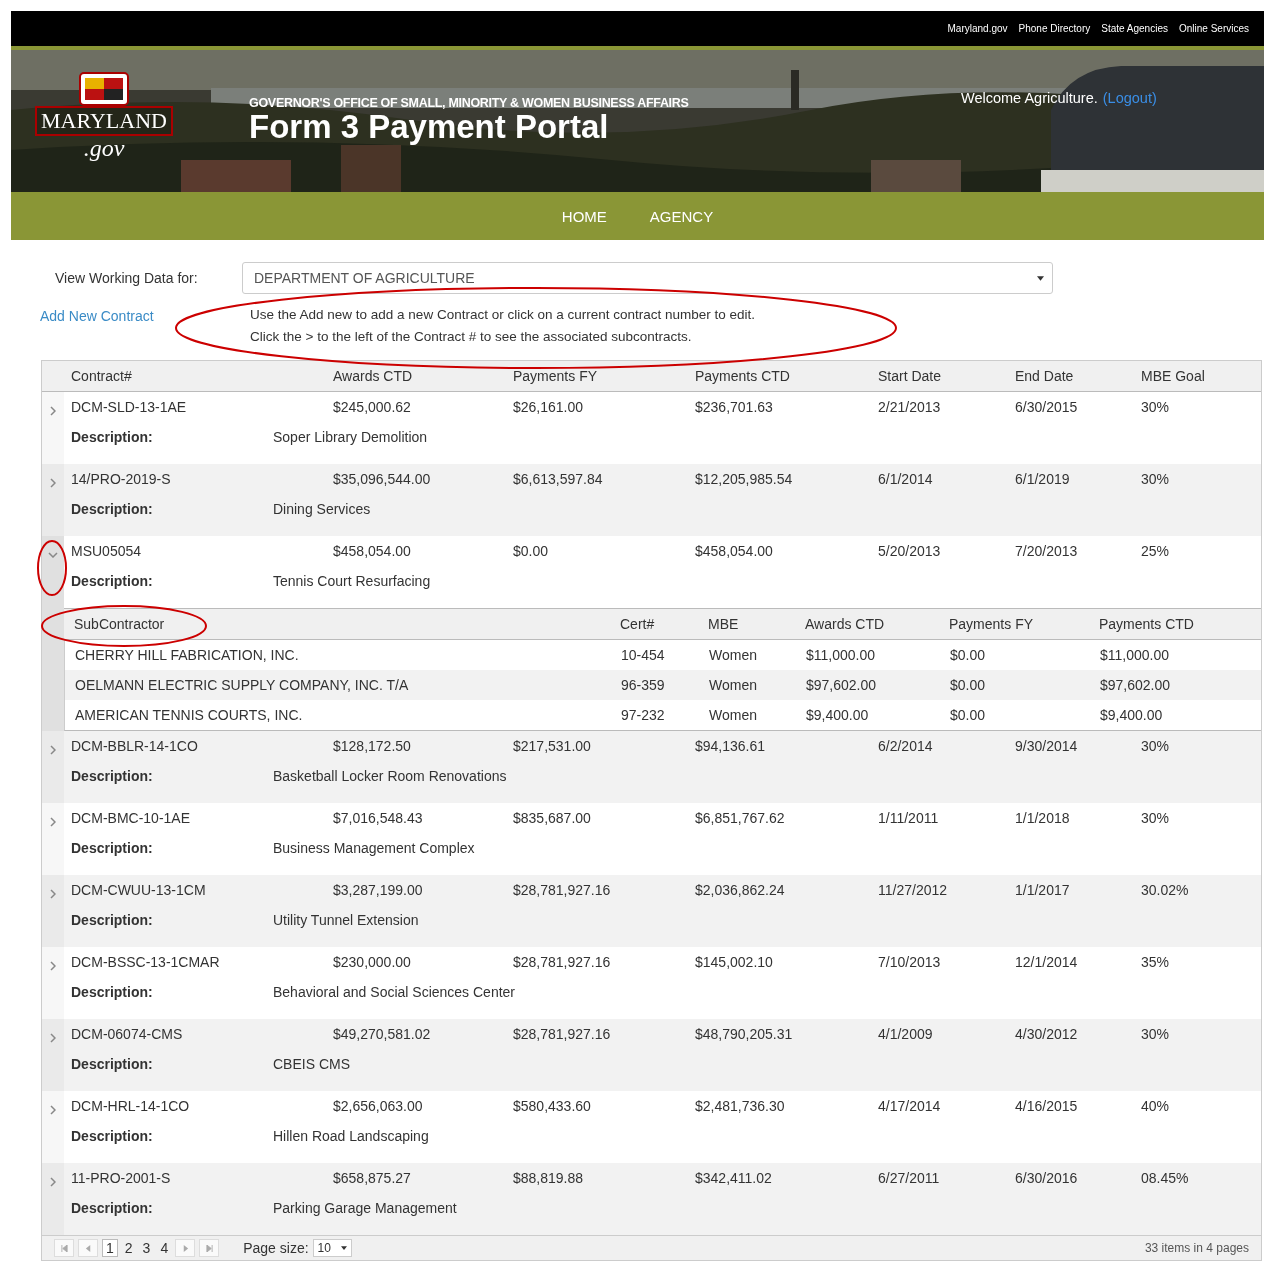  Describe the element at coordinates (372, 746) in the screenshot. I see `table-cell-text: $128,172.50` at that location.